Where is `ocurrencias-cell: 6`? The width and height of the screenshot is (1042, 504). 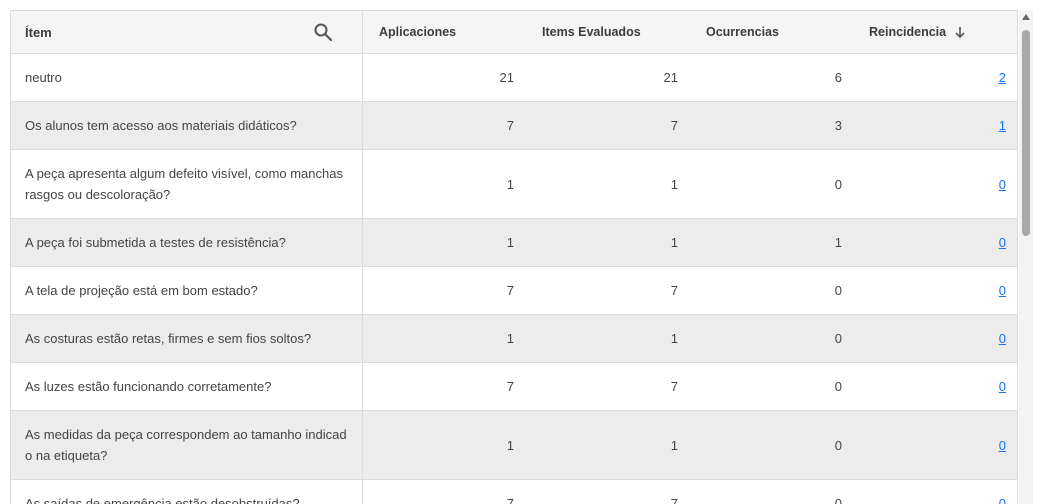 ocurrencias-cell: 6 is located at coordinates (838, 77).